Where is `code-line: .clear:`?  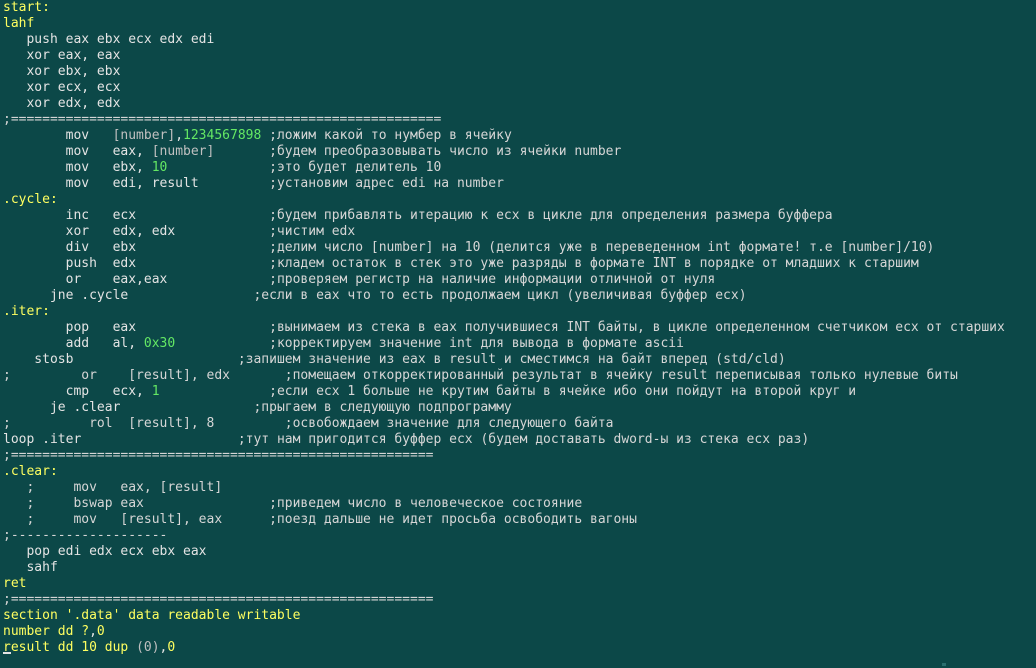
code-line: .clear: is located at coordinates (519, 472).